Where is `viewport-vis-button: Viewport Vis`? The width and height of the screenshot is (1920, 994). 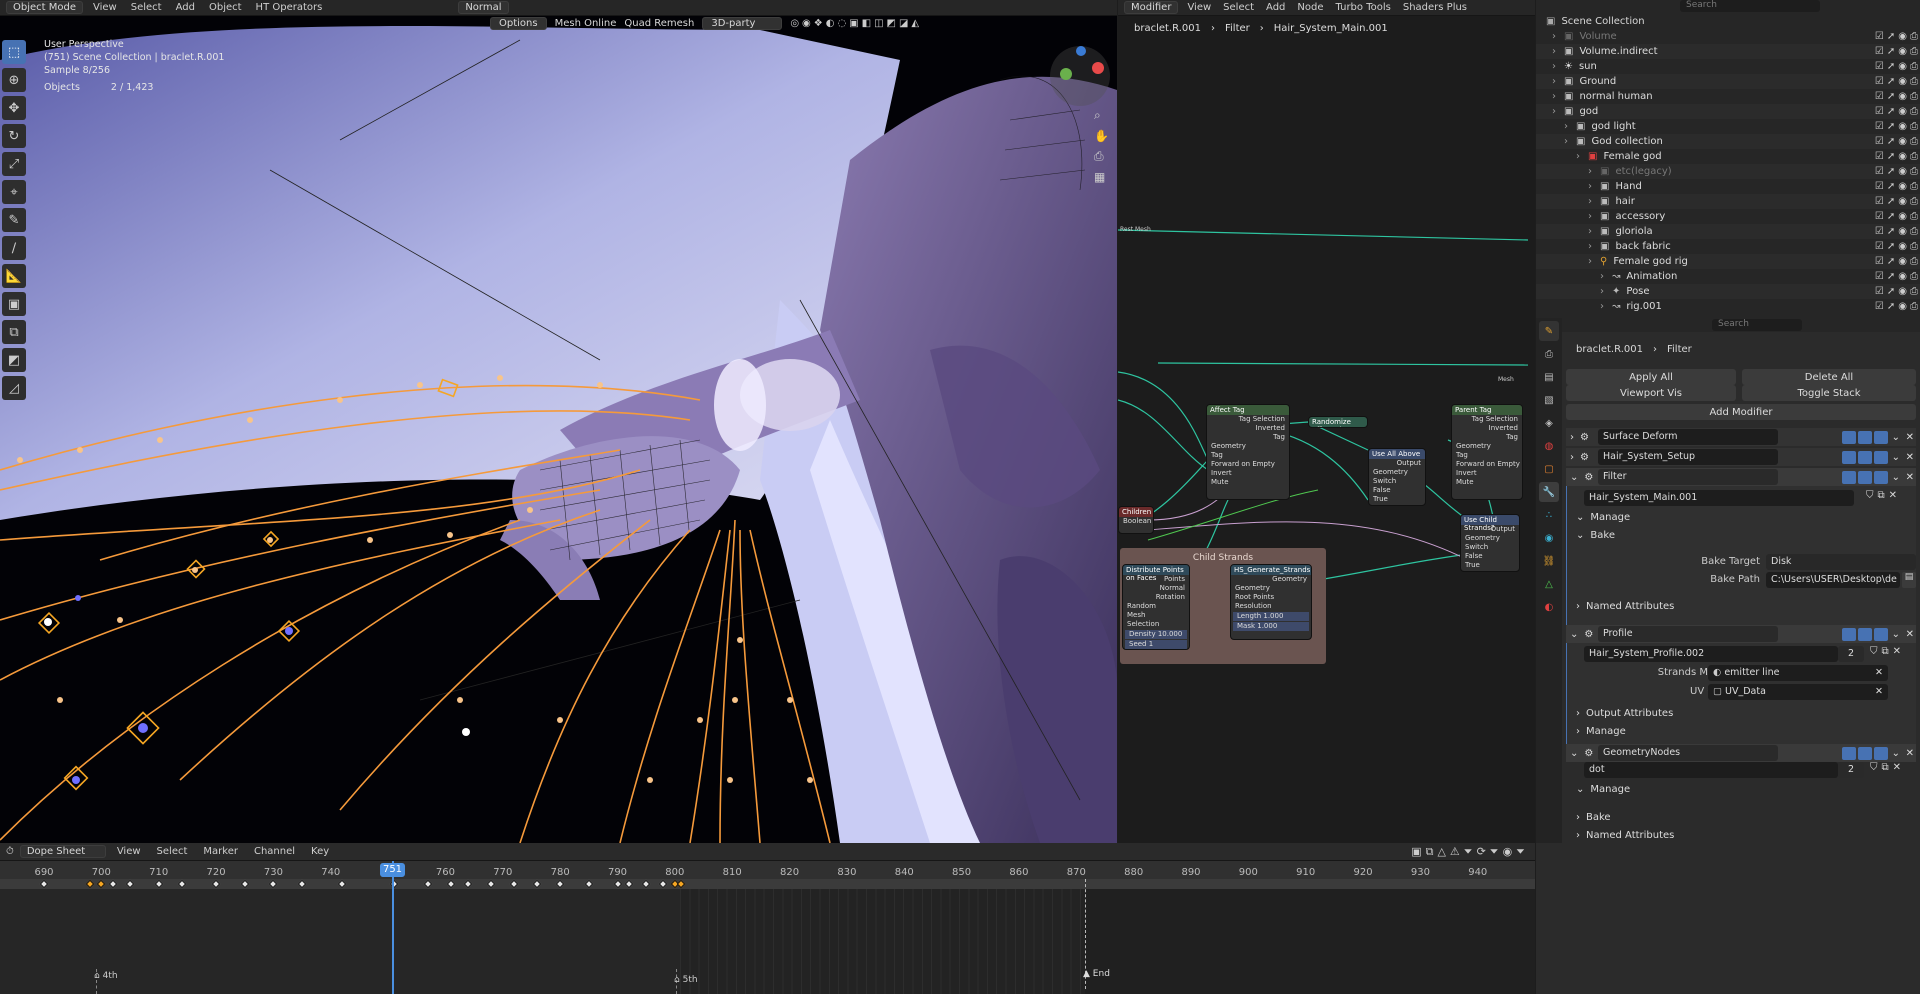
viewport-vis-button: Viewport Vis is located at coordinates (1651, 393).